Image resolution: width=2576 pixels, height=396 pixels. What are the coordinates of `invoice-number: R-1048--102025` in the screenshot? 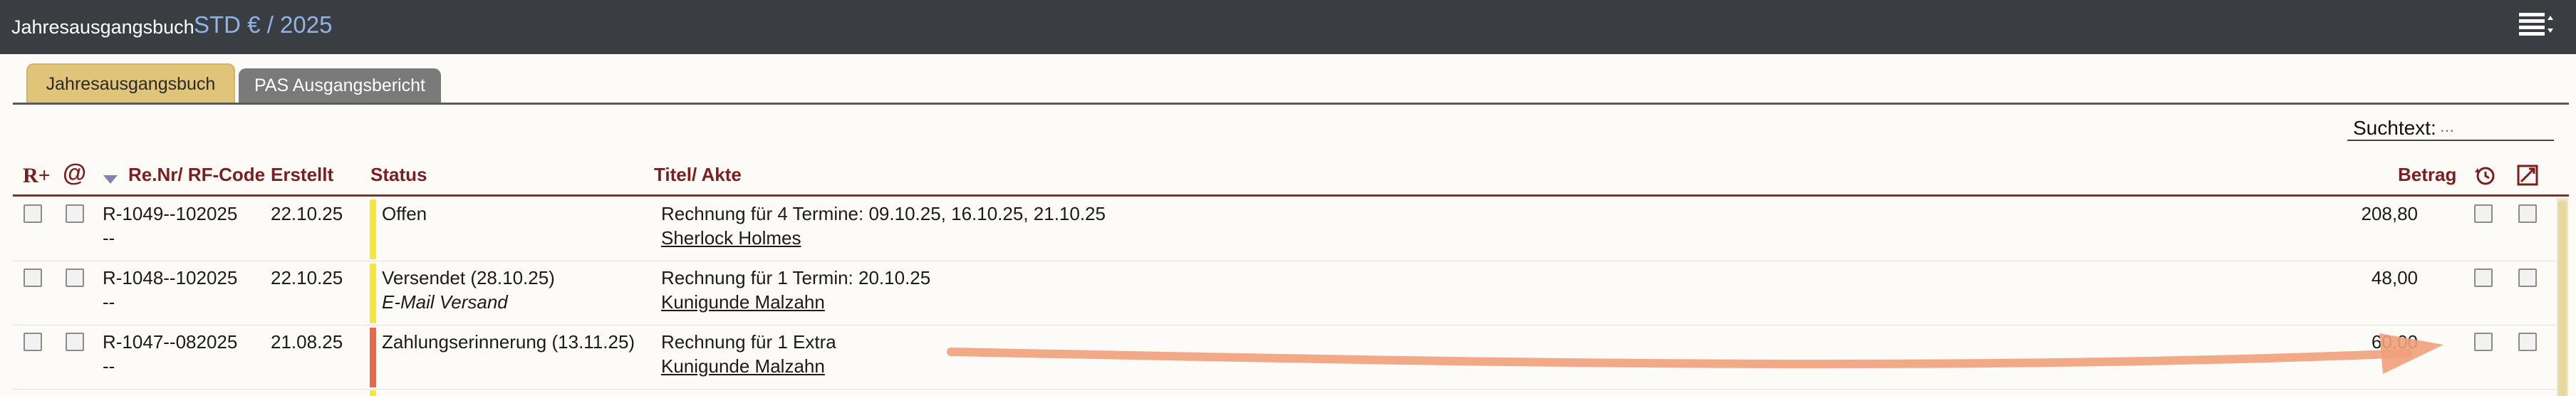 It's located at (170, 278).